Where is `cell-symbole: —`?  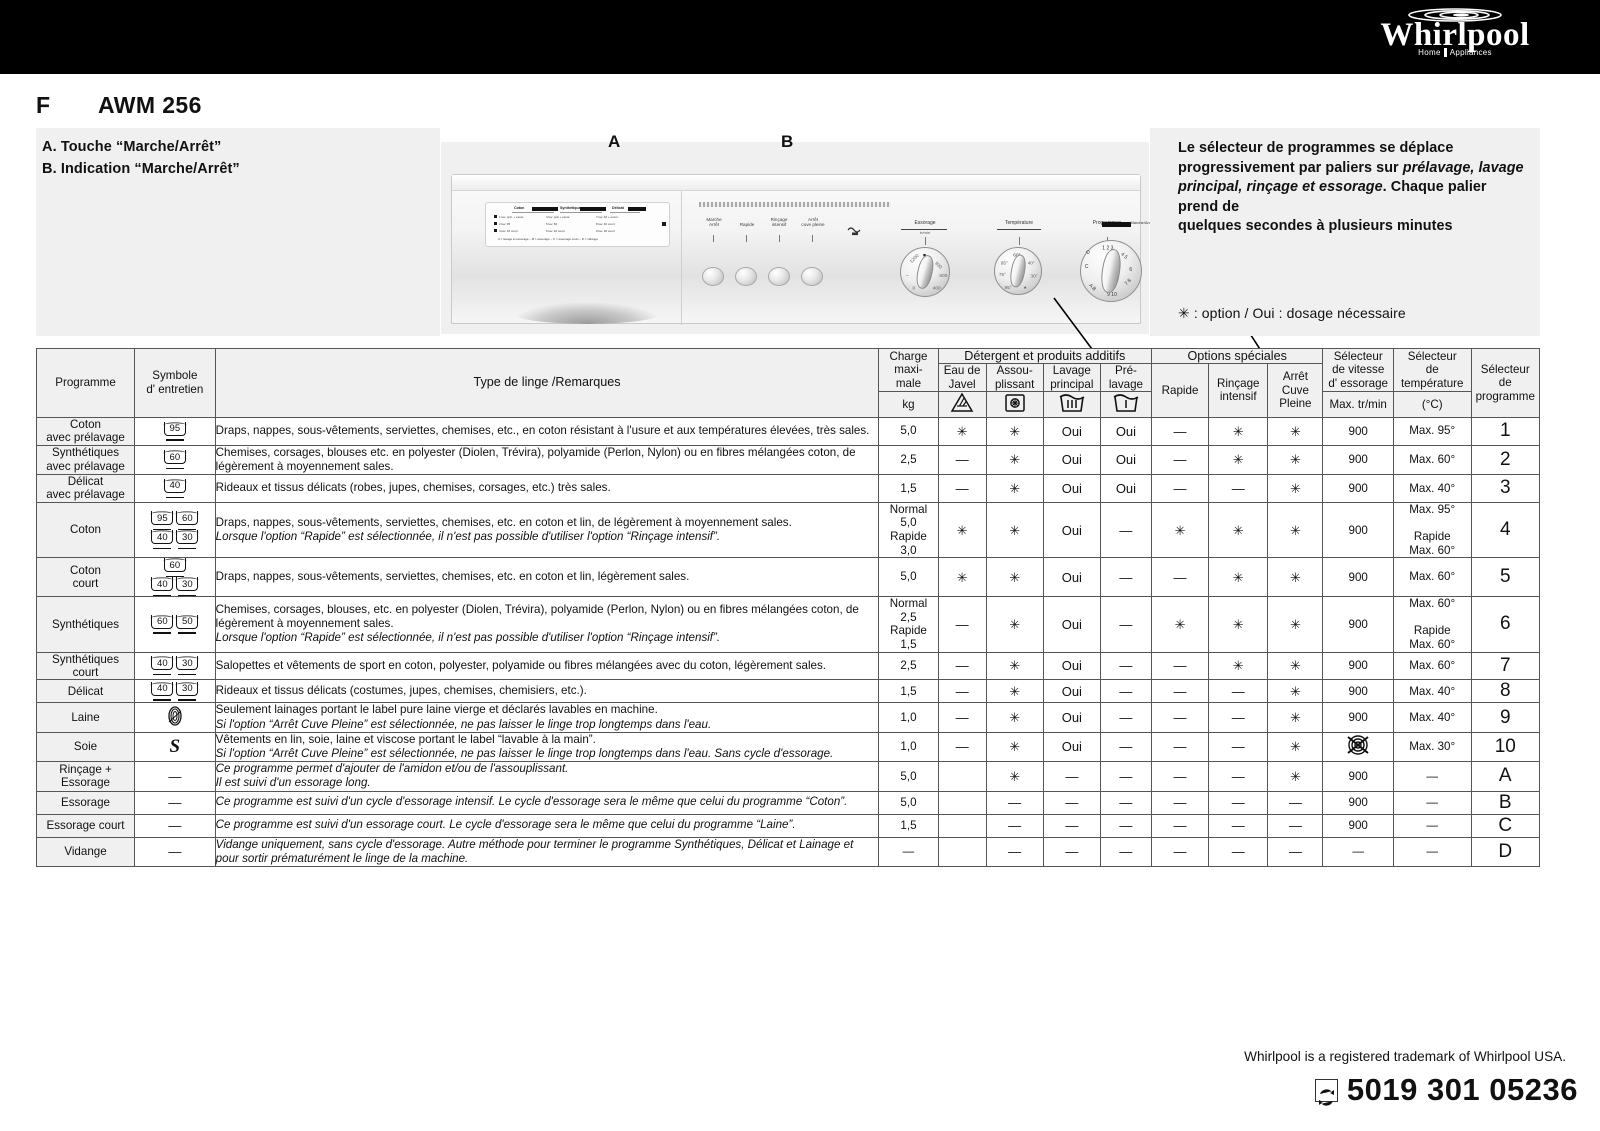 cell-symbole: — is located at coordinates (175, 852).